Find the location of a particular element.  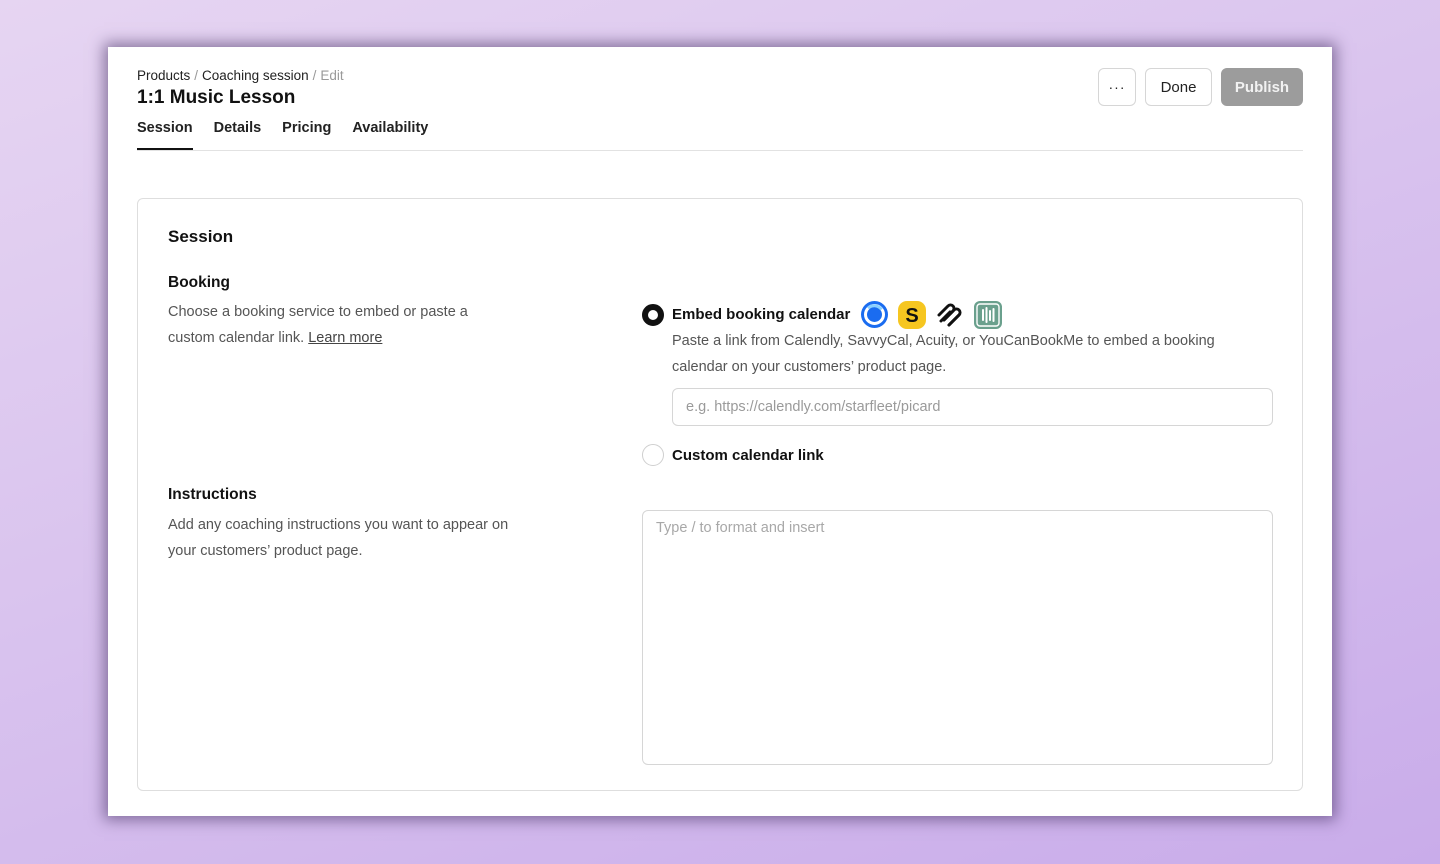

custom-calendar-radio is located at coordinates (653, 455).